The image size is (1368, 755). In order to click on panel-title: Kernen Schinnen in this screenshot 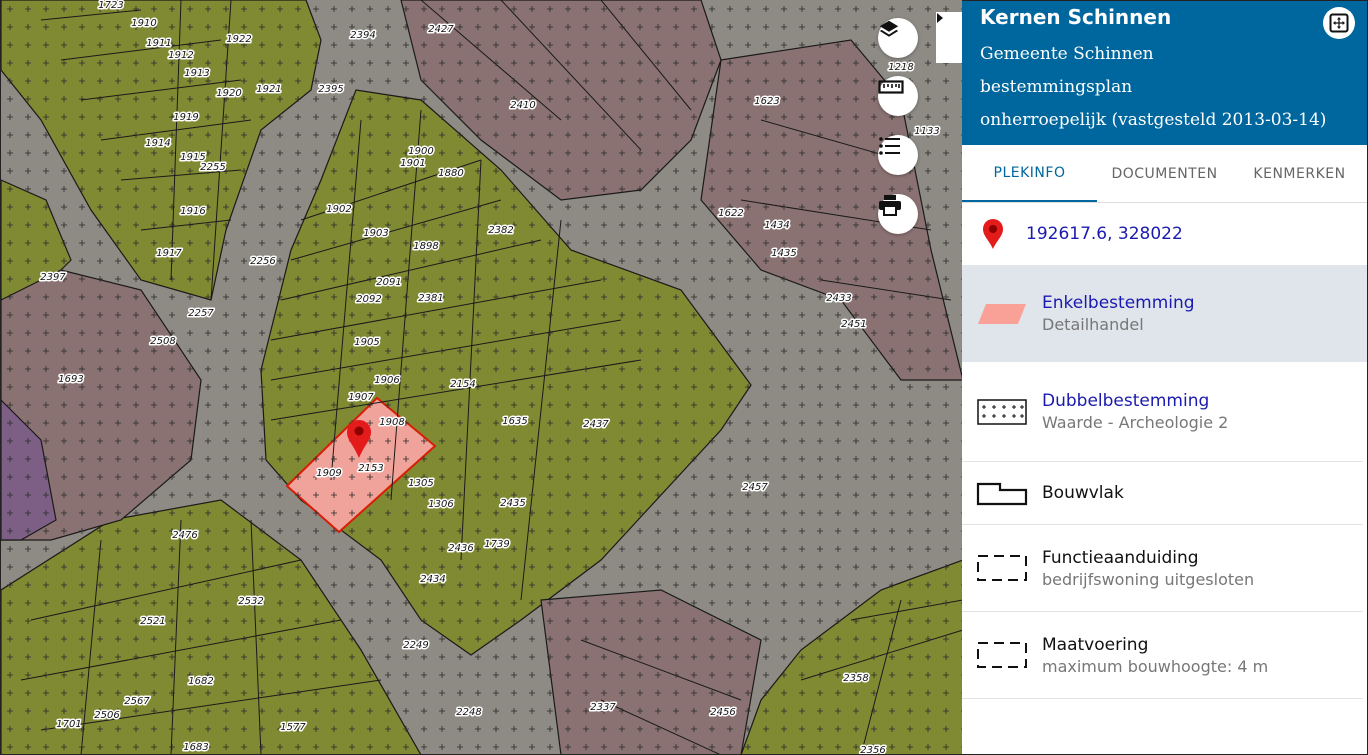, I will do `click(1076, 17)`.